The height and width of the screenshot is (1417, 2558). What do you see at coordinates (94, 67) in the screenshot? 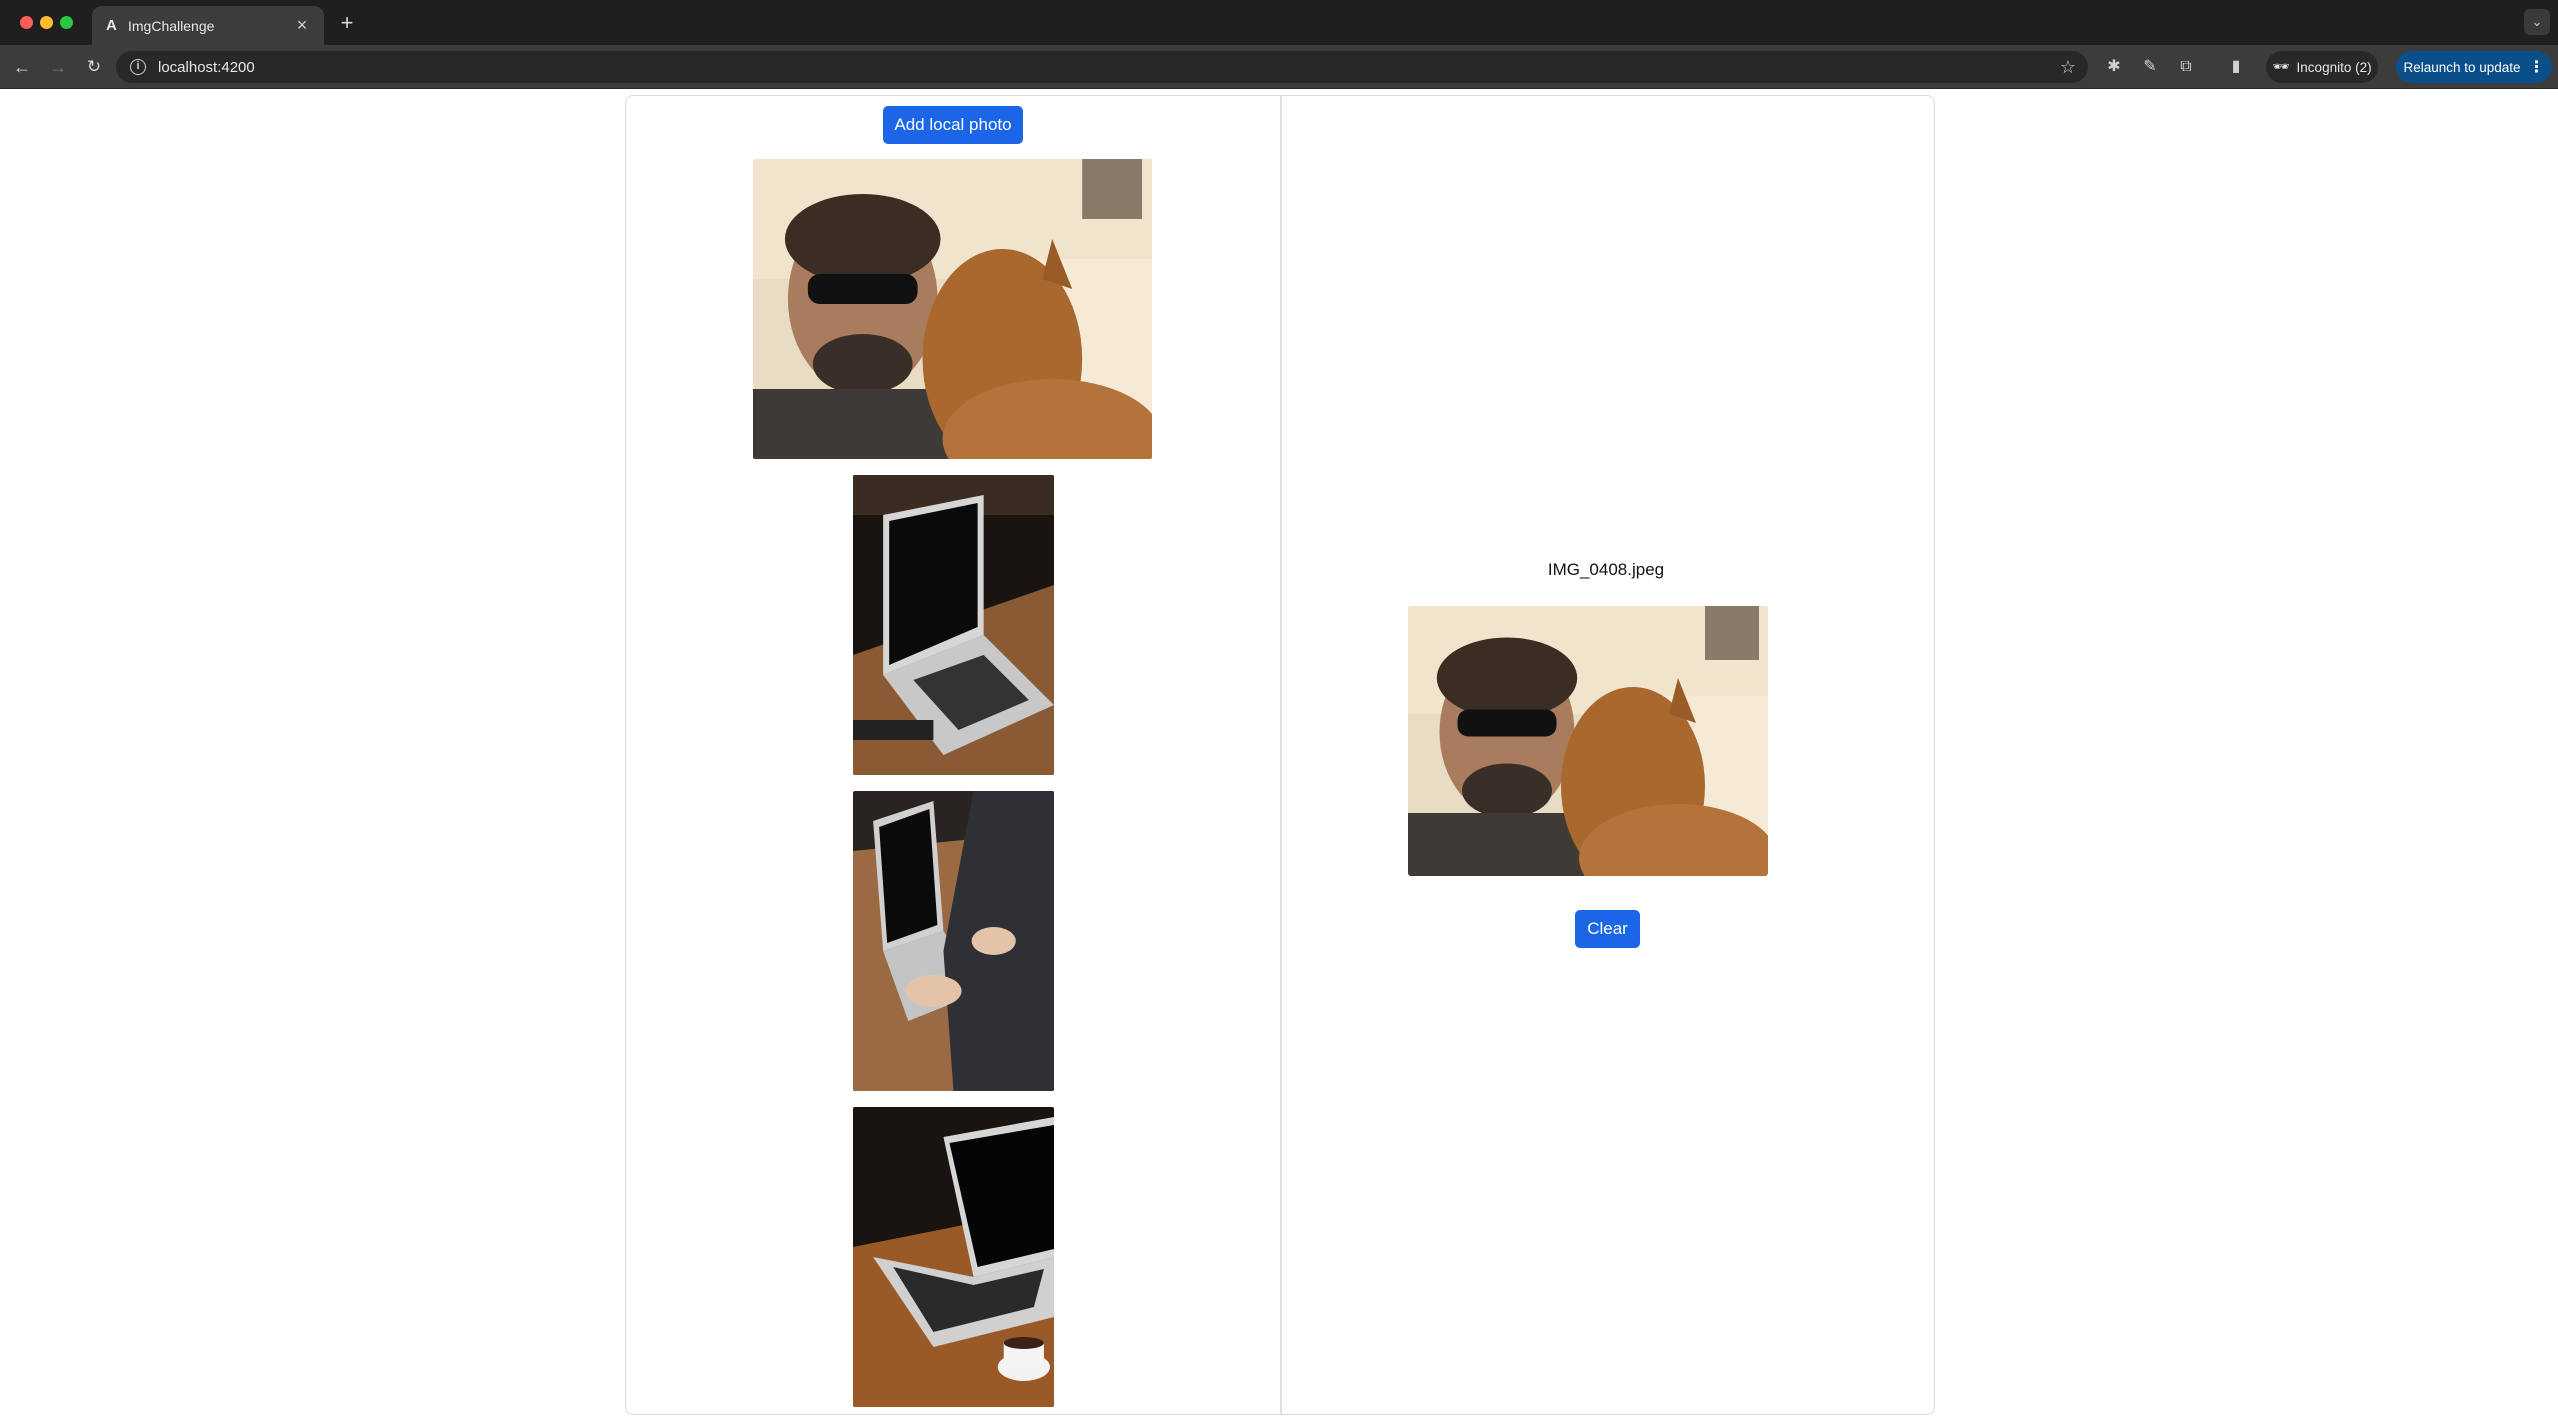
I see `reload-icon: ↻` at bounding box center [94, 67].